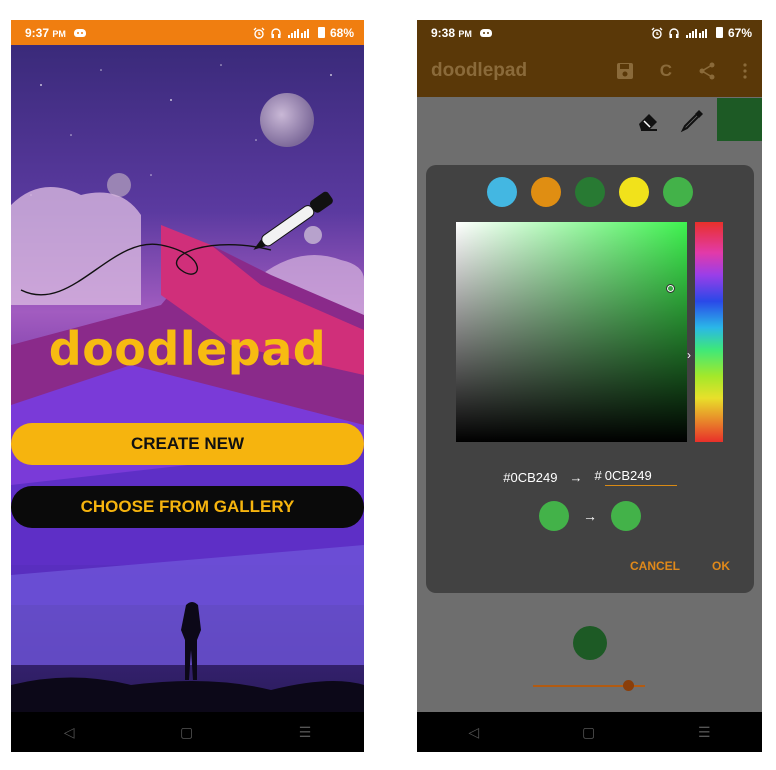 Image resolution: width=776 pixels, height=770 pixels. Describe the element at coordinates (546, 192) in the screenshot. I see `preset-color-orange` at that location.